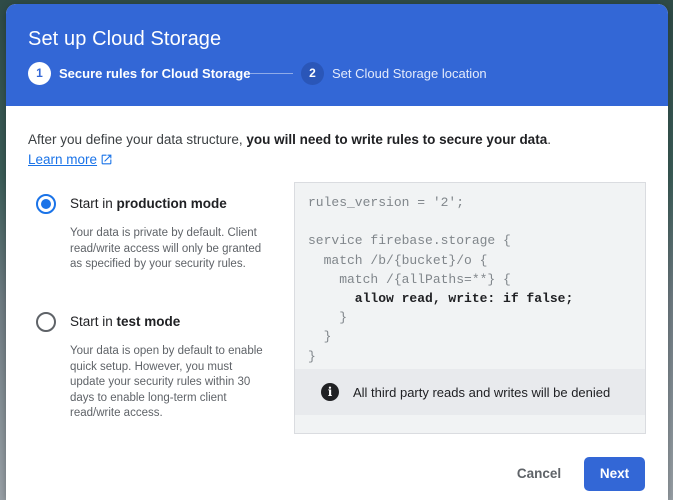  Describe the element at coordinates (398, 260) in the screenshot. I see `code-line: match /b/{bucket}/o {` at that location.